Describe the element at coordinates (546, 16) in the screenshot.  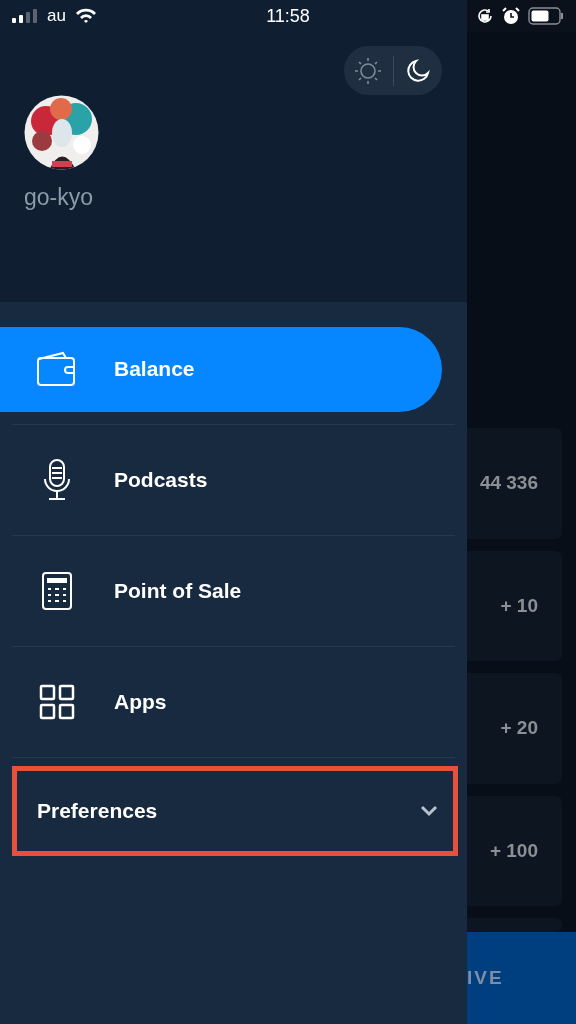
I see `battery-icon` at that location.